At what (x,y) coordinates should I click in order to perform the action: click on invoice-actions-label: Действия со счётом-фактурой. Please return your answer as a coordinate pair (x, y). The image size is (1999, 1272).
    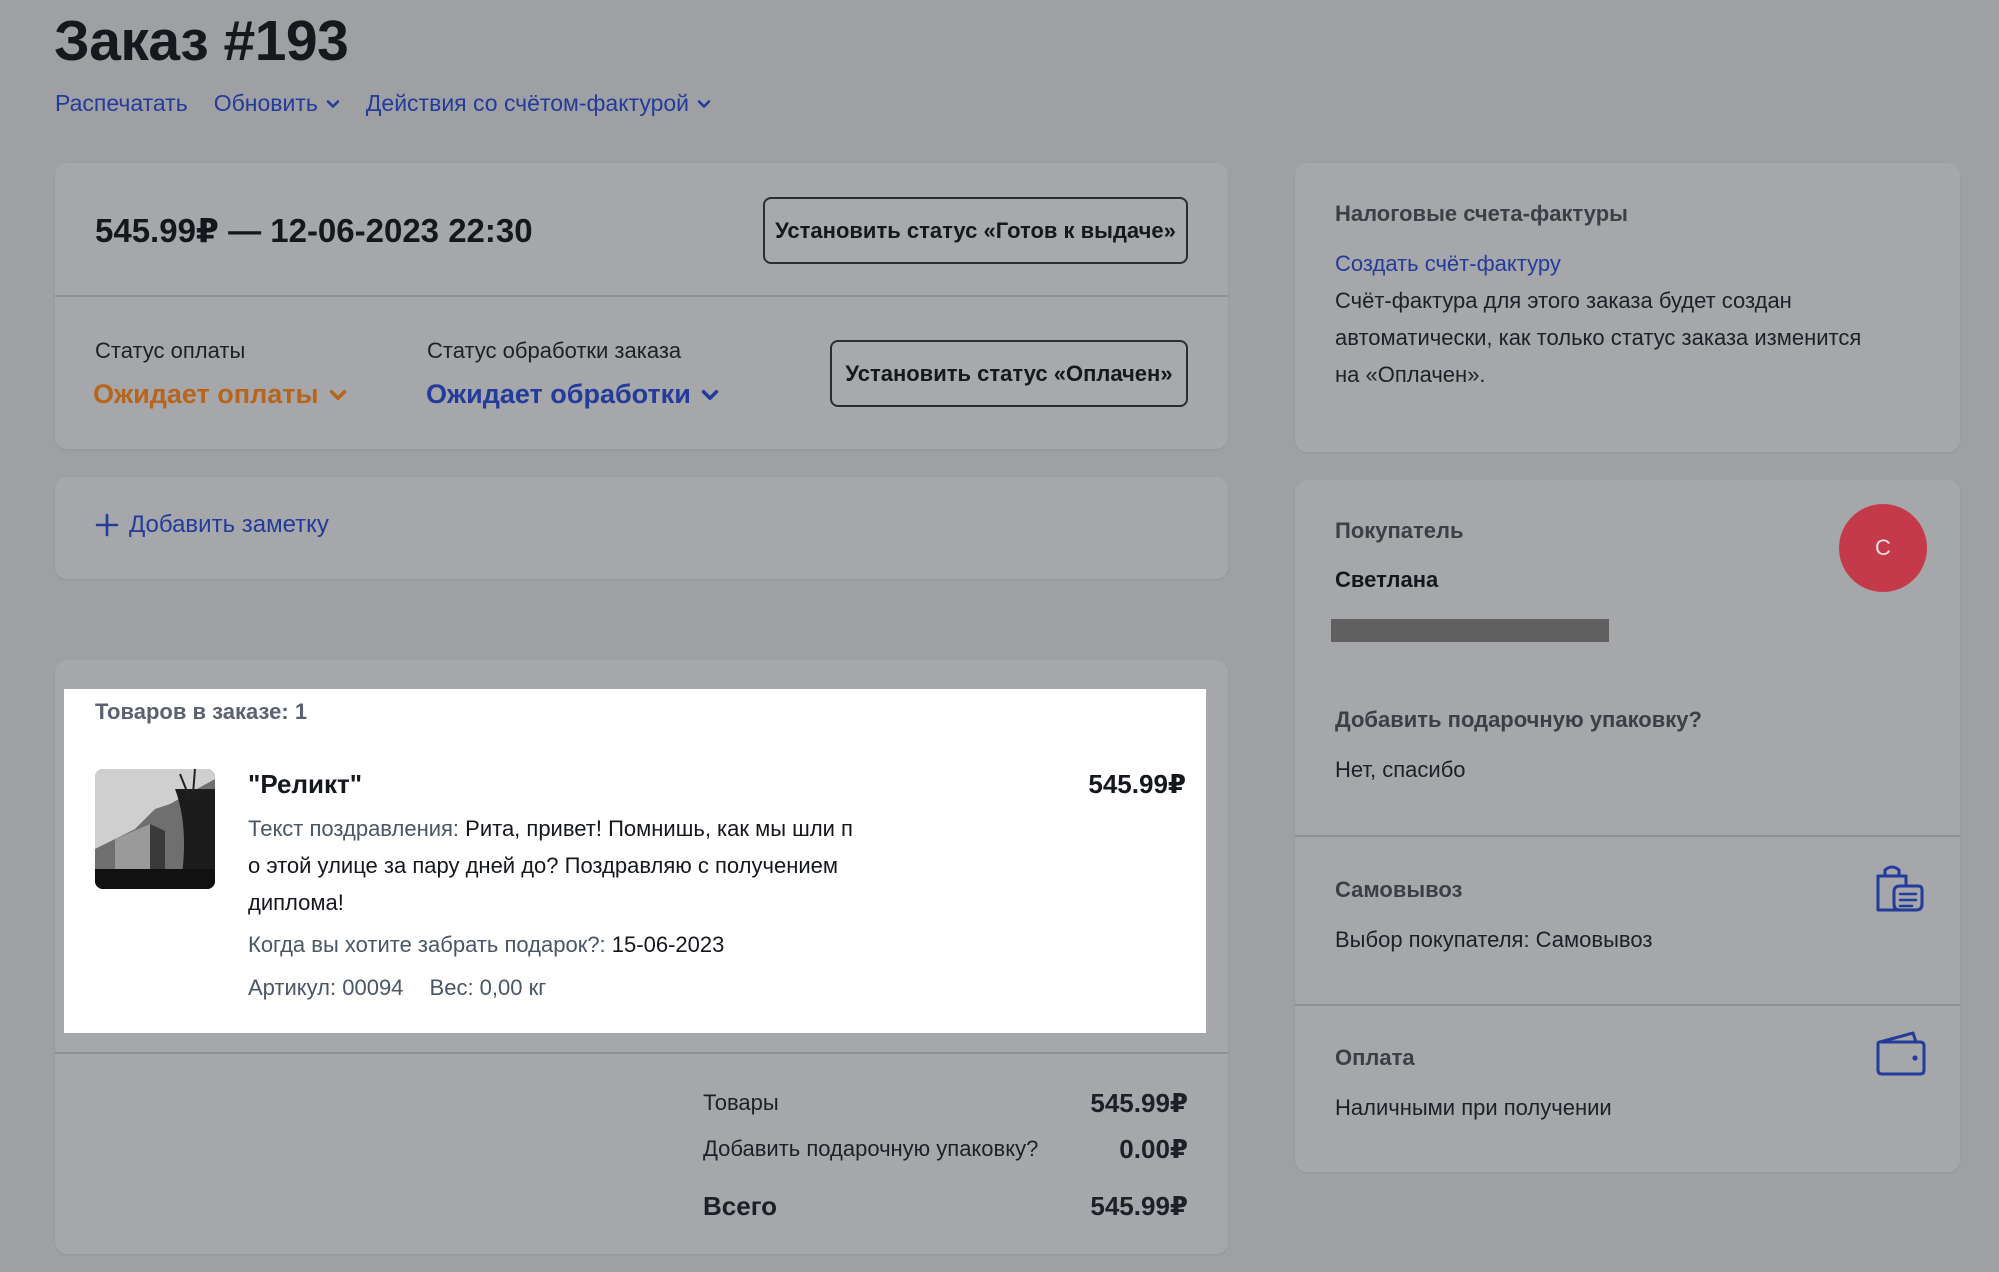
    Looking at the image, I should click on (527, 103).